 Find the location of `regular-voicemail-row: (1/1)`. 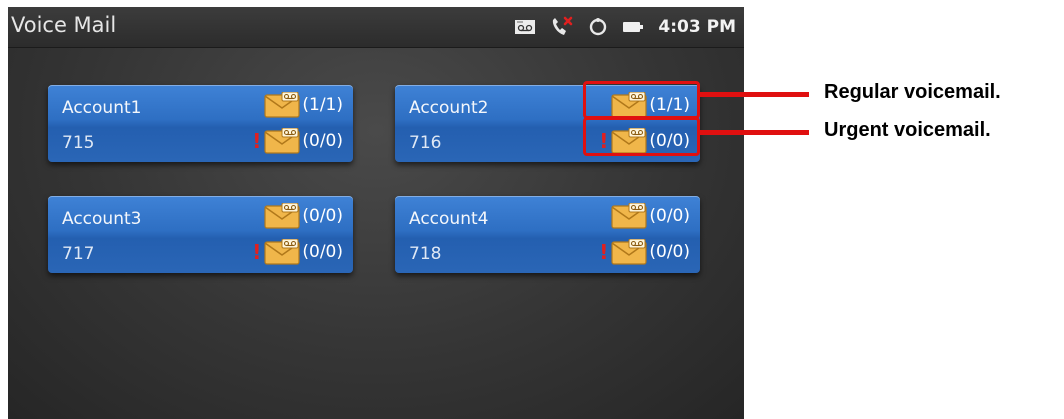

regular-voicemail-row: (1/1) is located at coordinates (303, 105).